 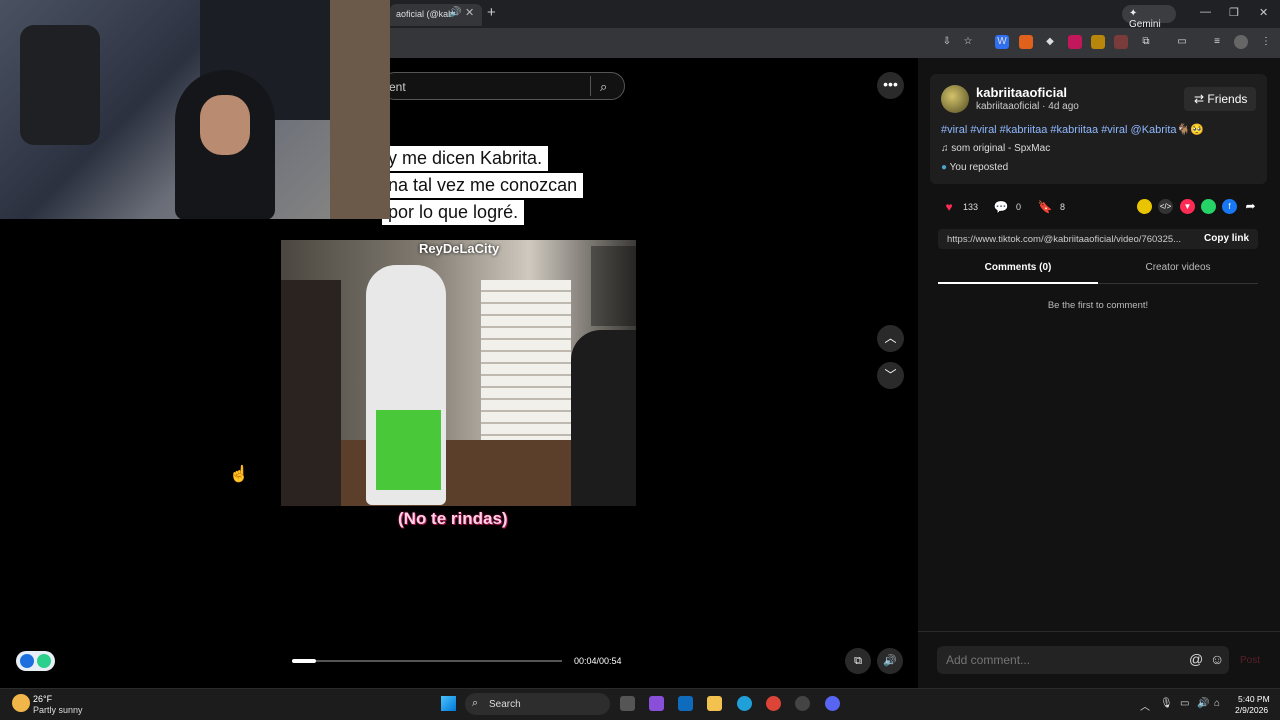 I want to click on heart-icon: ♥, so click(x=949, y=207).